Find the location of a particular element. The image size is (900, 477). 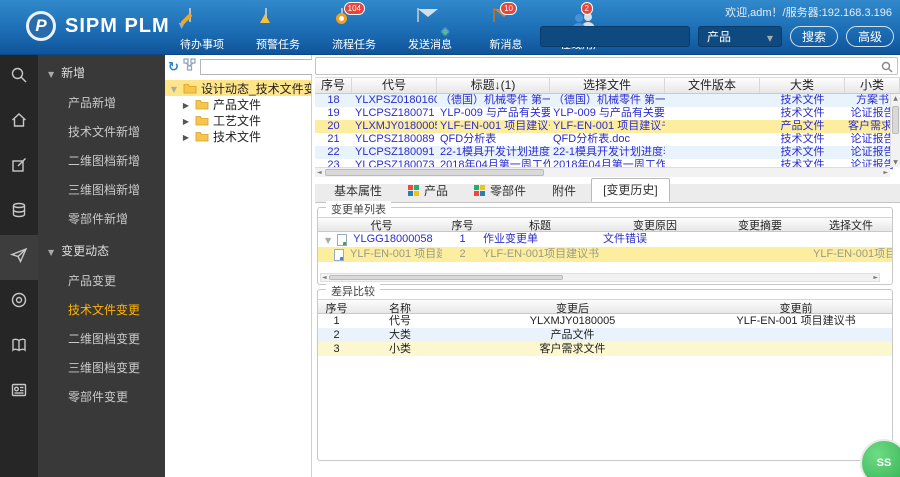

col-header-version: 文件版本 is located at coordinates (712, 85).